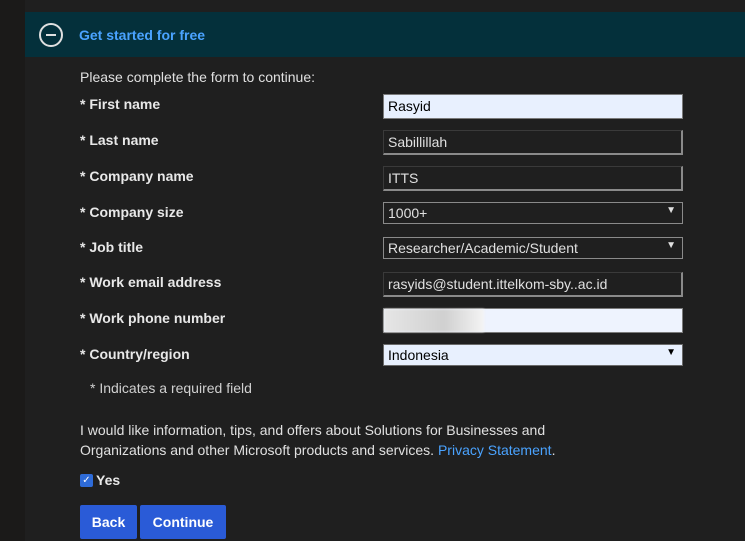 This screenshot has width=745, height=541. Describe the element at coordinates (533, 355) in the screenshot. I see `country-select: Indonesia ▼` at that location.